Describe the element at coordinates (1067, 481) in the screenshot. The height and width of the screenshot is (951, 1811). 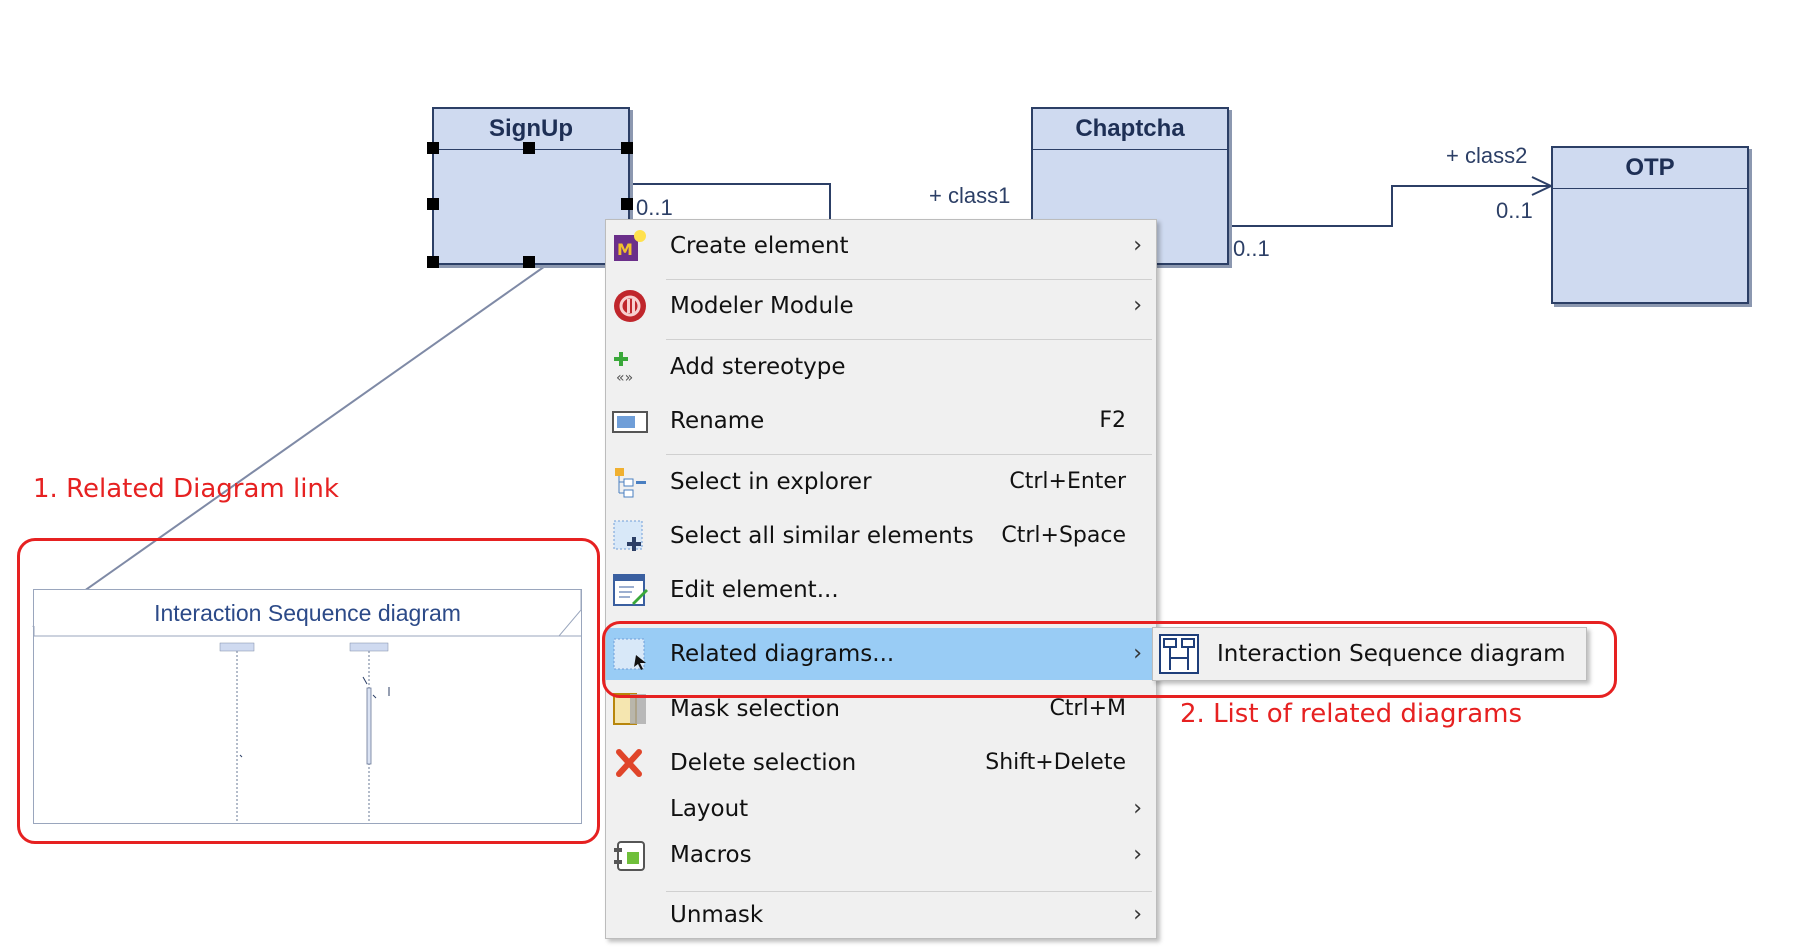
I see `menu-item-shortcut: Ctrl+Enter` at that location.